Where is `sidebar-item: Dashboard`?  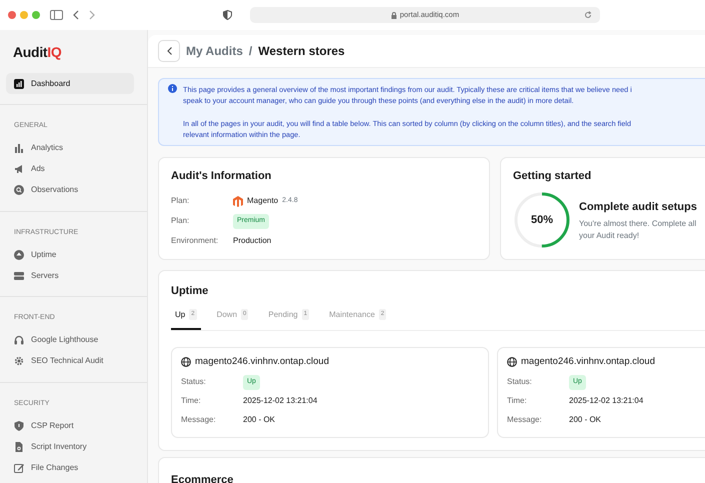
sidebar-item: Dashboard is located at coordinates (70, 83).